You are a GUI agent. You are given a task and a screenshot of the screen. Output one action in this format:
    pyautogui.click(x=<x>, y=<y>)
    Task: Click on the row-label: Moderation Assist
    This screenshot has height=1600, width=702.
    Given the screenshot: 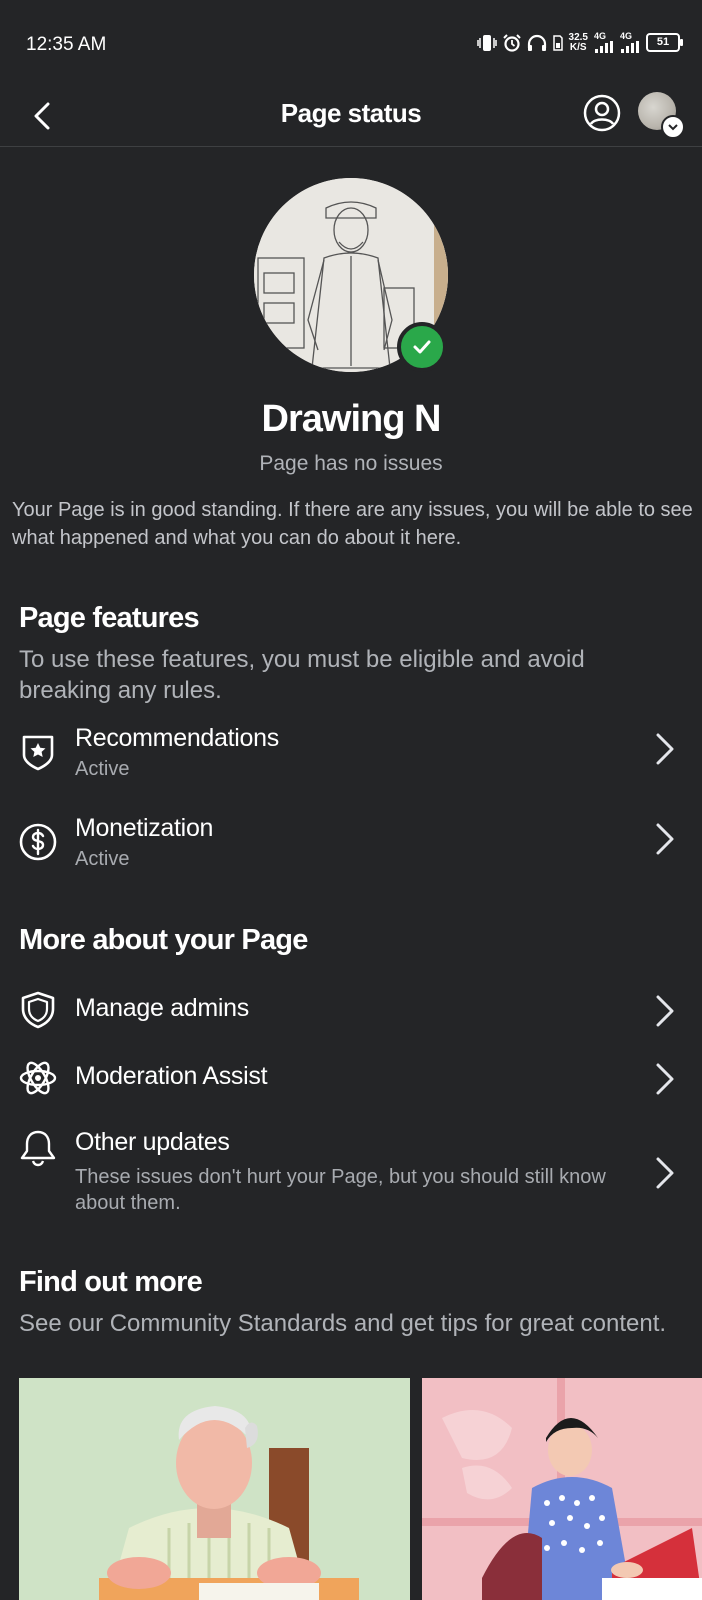 What is the action you would take?
    pyautogui.click(x=171, y=1076)
    